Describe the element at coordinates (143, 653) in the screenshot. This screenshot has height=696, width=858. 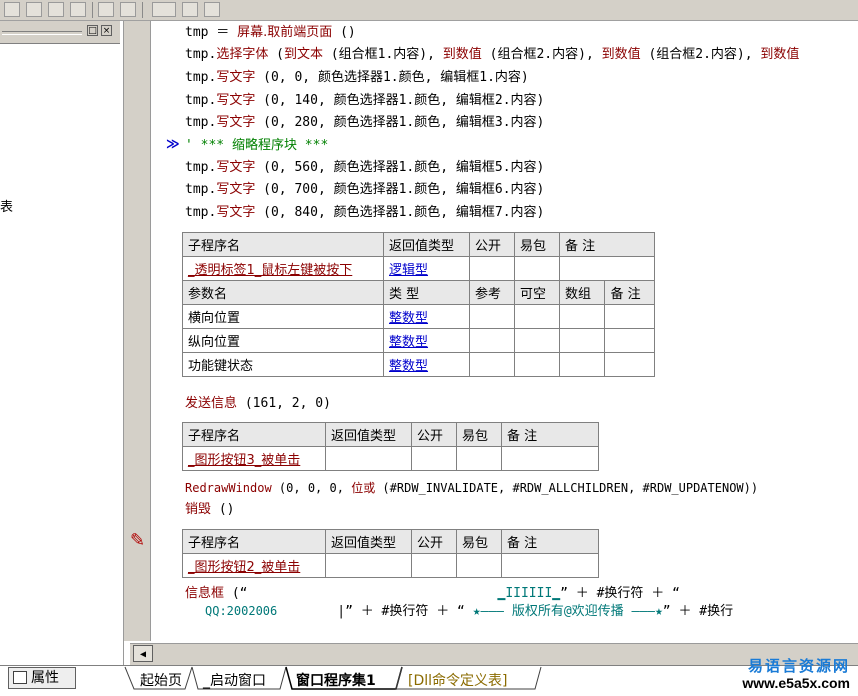
I see `scroll-left-icon: ◀` at that location.